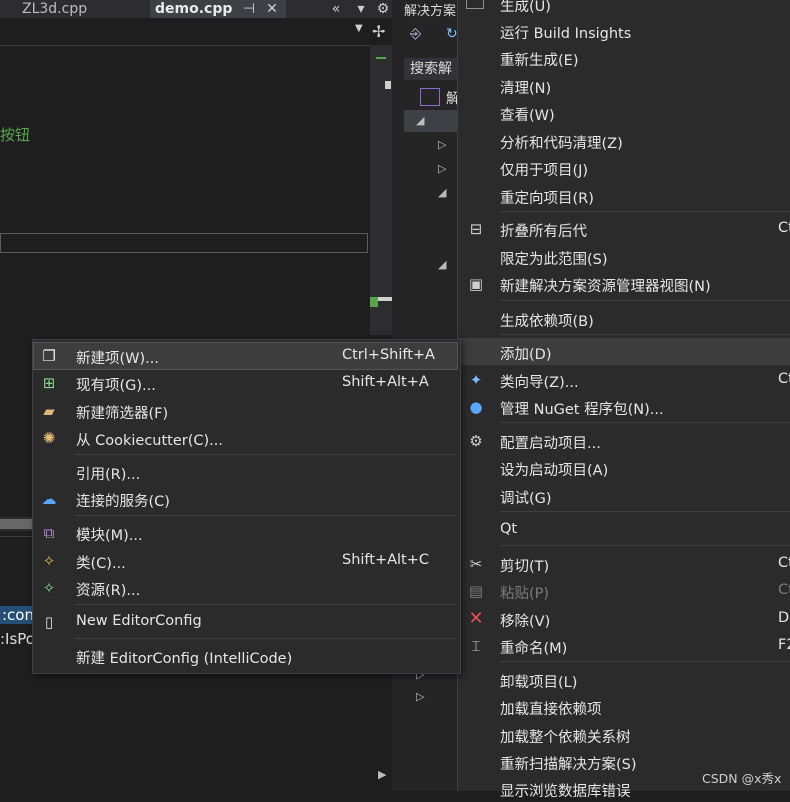 This screenshot has width=790, height=802. What do you see at coordinates (624, 195) in the screenshot?
I see `menu-item-retarget: 重定向项目(R)` at bounding box center [624, 195].